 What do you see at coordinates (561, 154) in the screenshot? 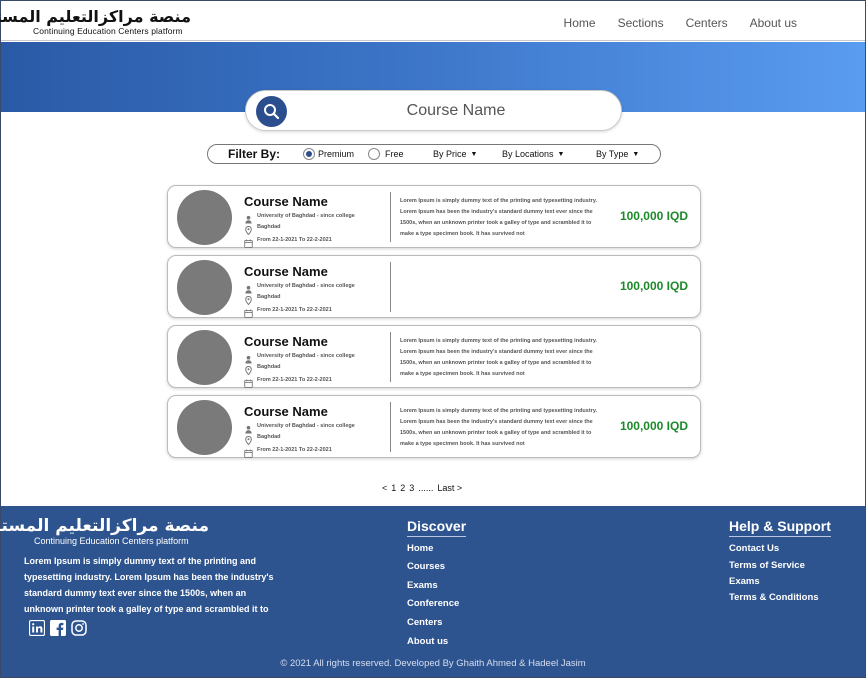
I see `chevron-down-icon: ▼` at bounding box center [561, 154].